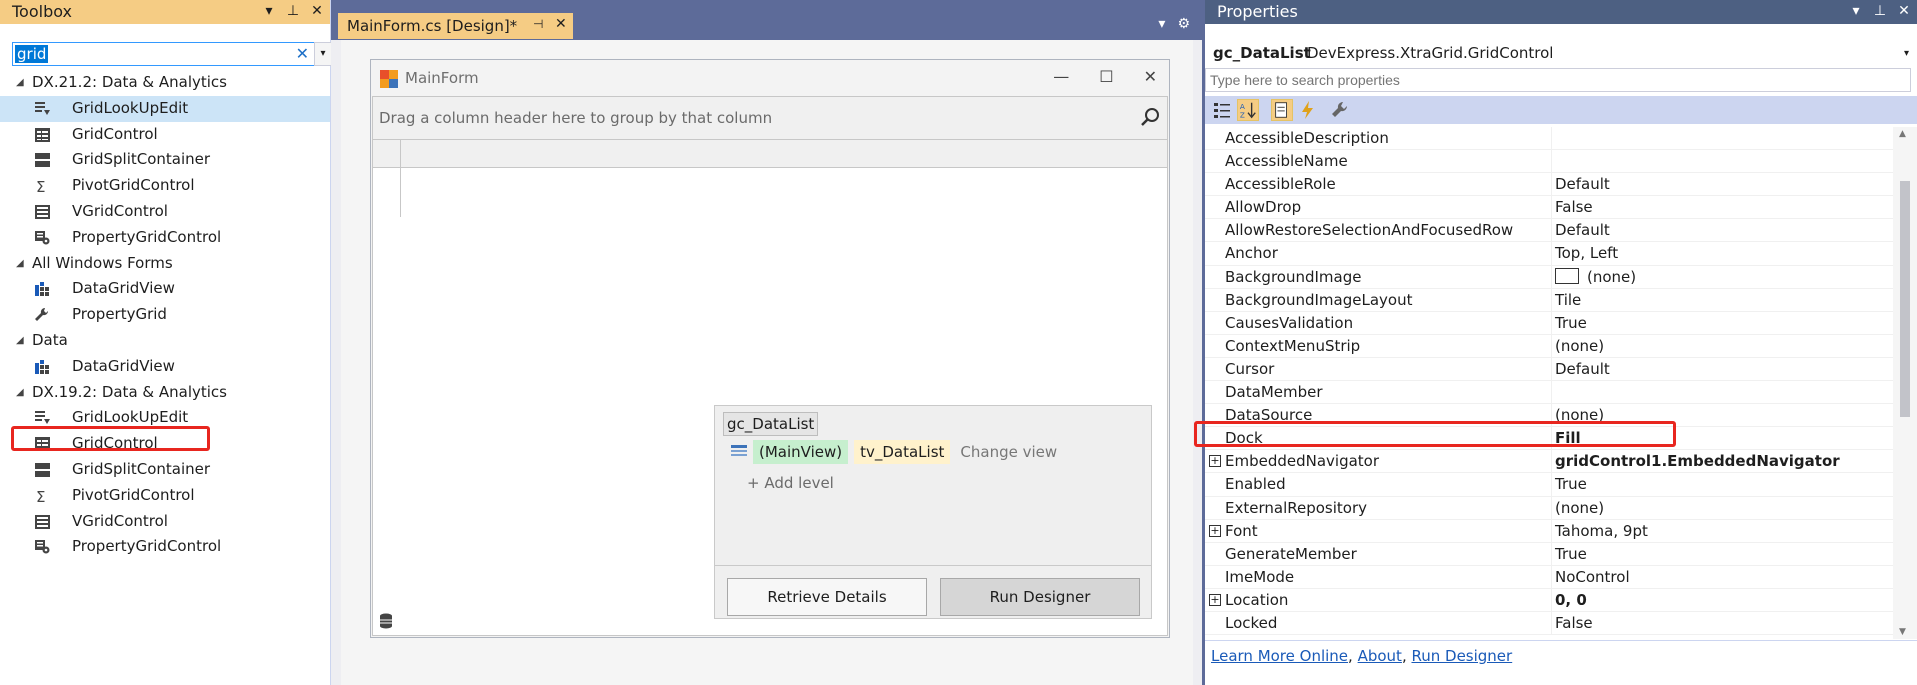 This screenshot has height=685, width=1917. Describe the element at coordinates (1040, 597) in the screenshot. I see `run-designer-button: Run Designer` at that location.